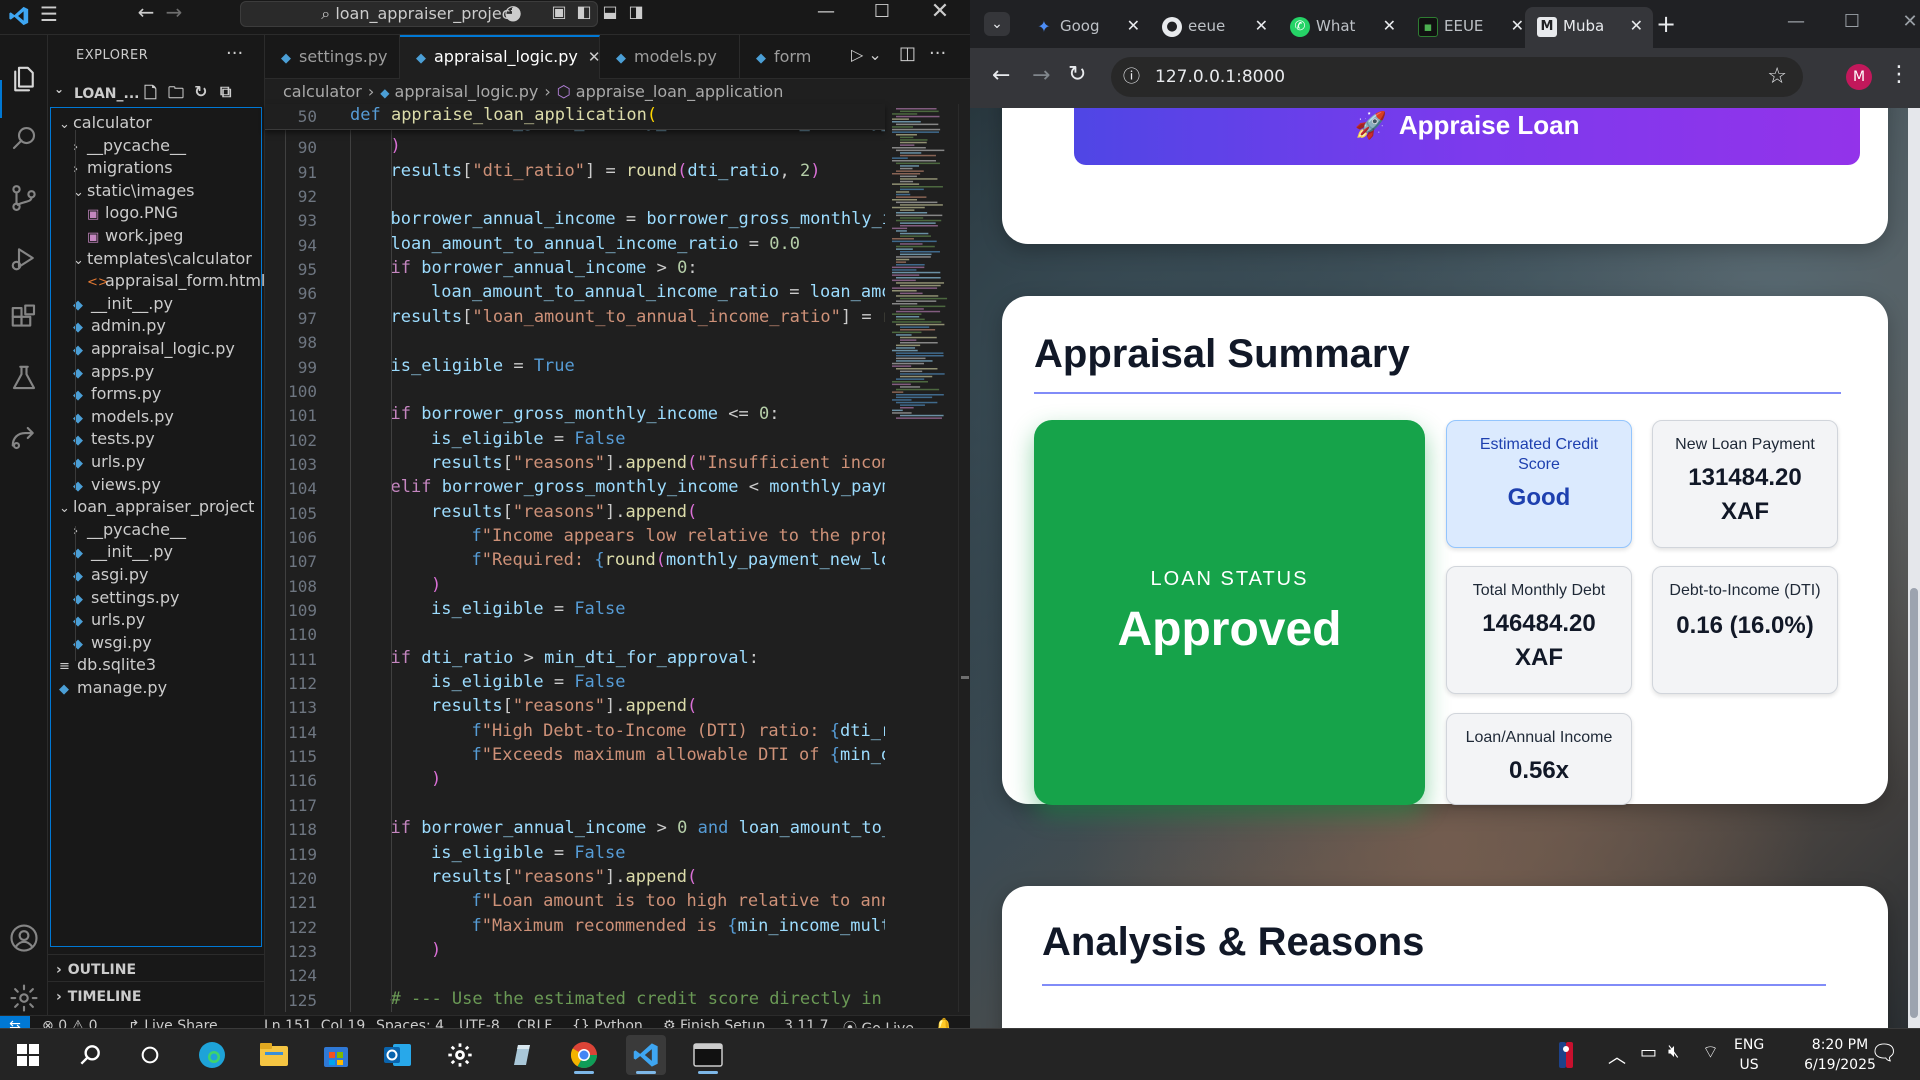 This screenshot has width=1920, height=1080. Describe the element at coordinates (1884, 1053) in the screenshot. I see `notification-center-icon: 🗨︎` at that location.